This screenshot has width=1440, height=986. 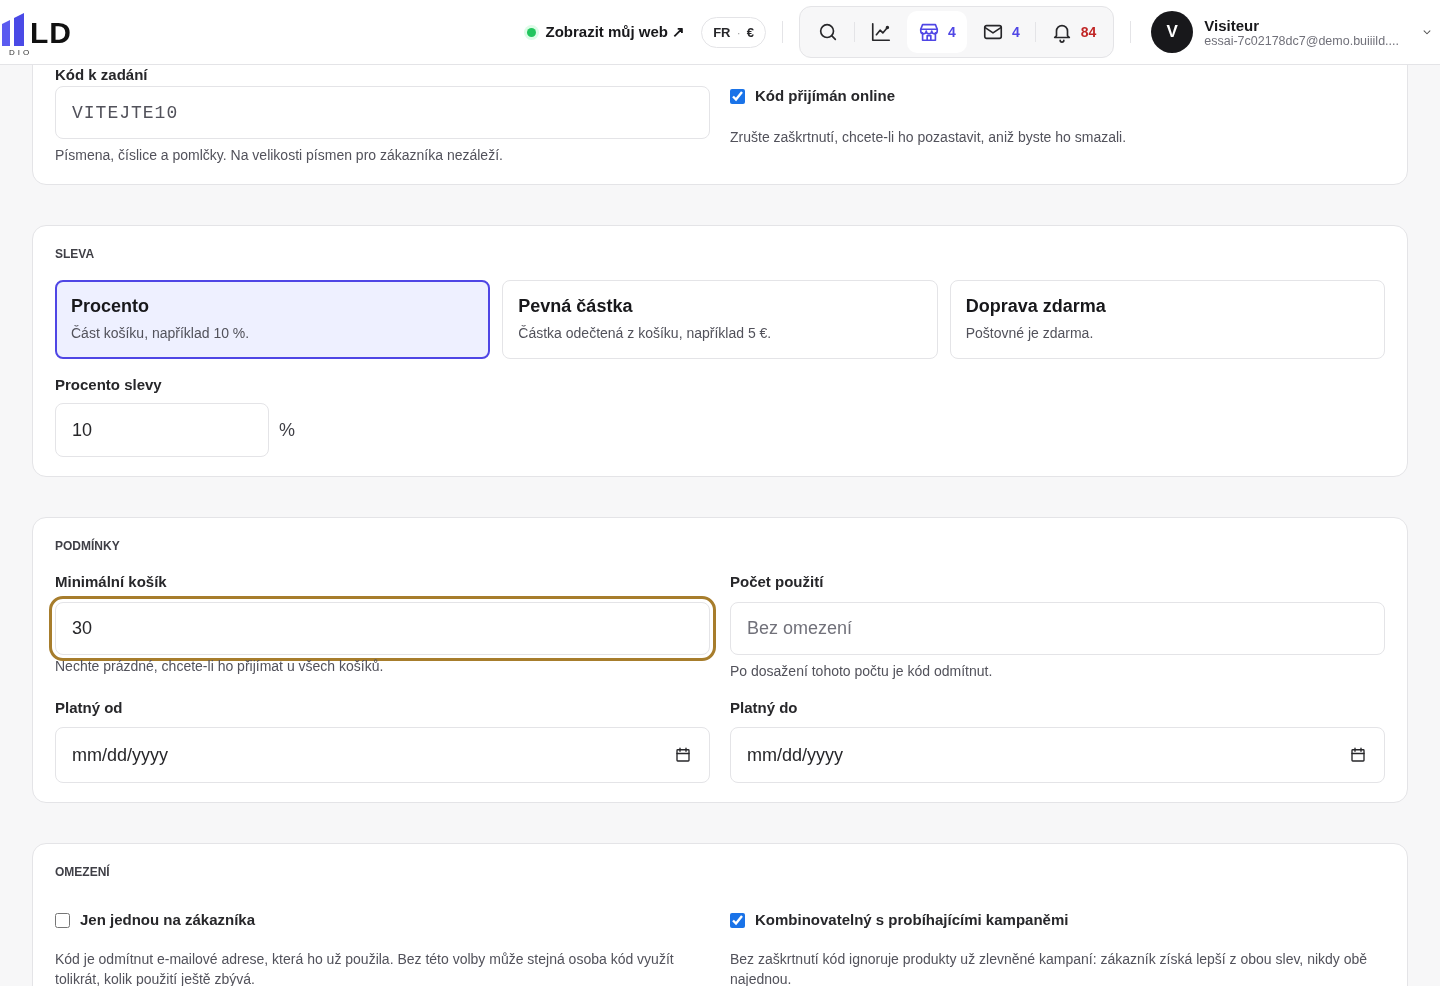 What do you see at coordinates (777, 582) in the screenshot?
I see `field-label: Počet použití` at bounding box center [777, 582].